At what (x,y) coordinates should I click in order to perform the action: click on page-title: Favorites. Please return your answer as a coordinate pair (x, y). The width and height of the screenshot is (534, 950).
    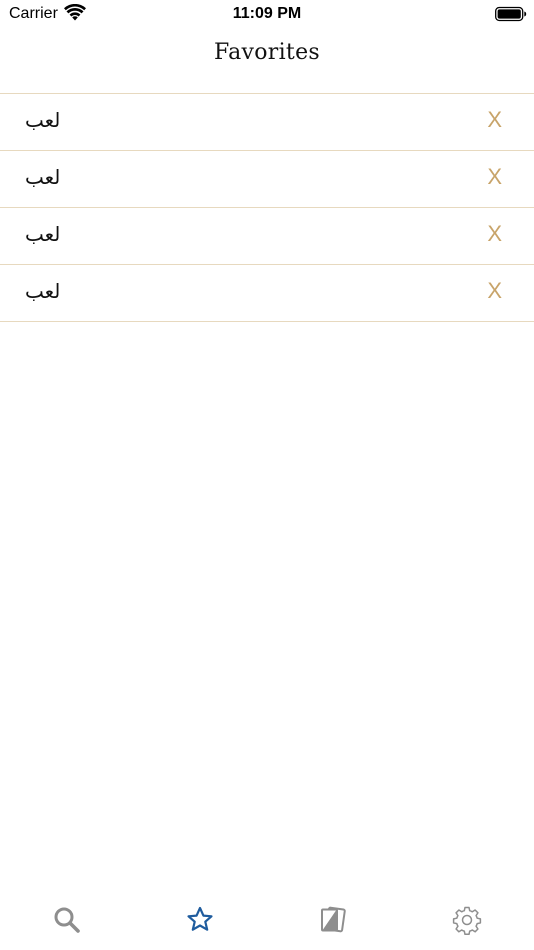
    Looking at the image, I should click on (267, 52).